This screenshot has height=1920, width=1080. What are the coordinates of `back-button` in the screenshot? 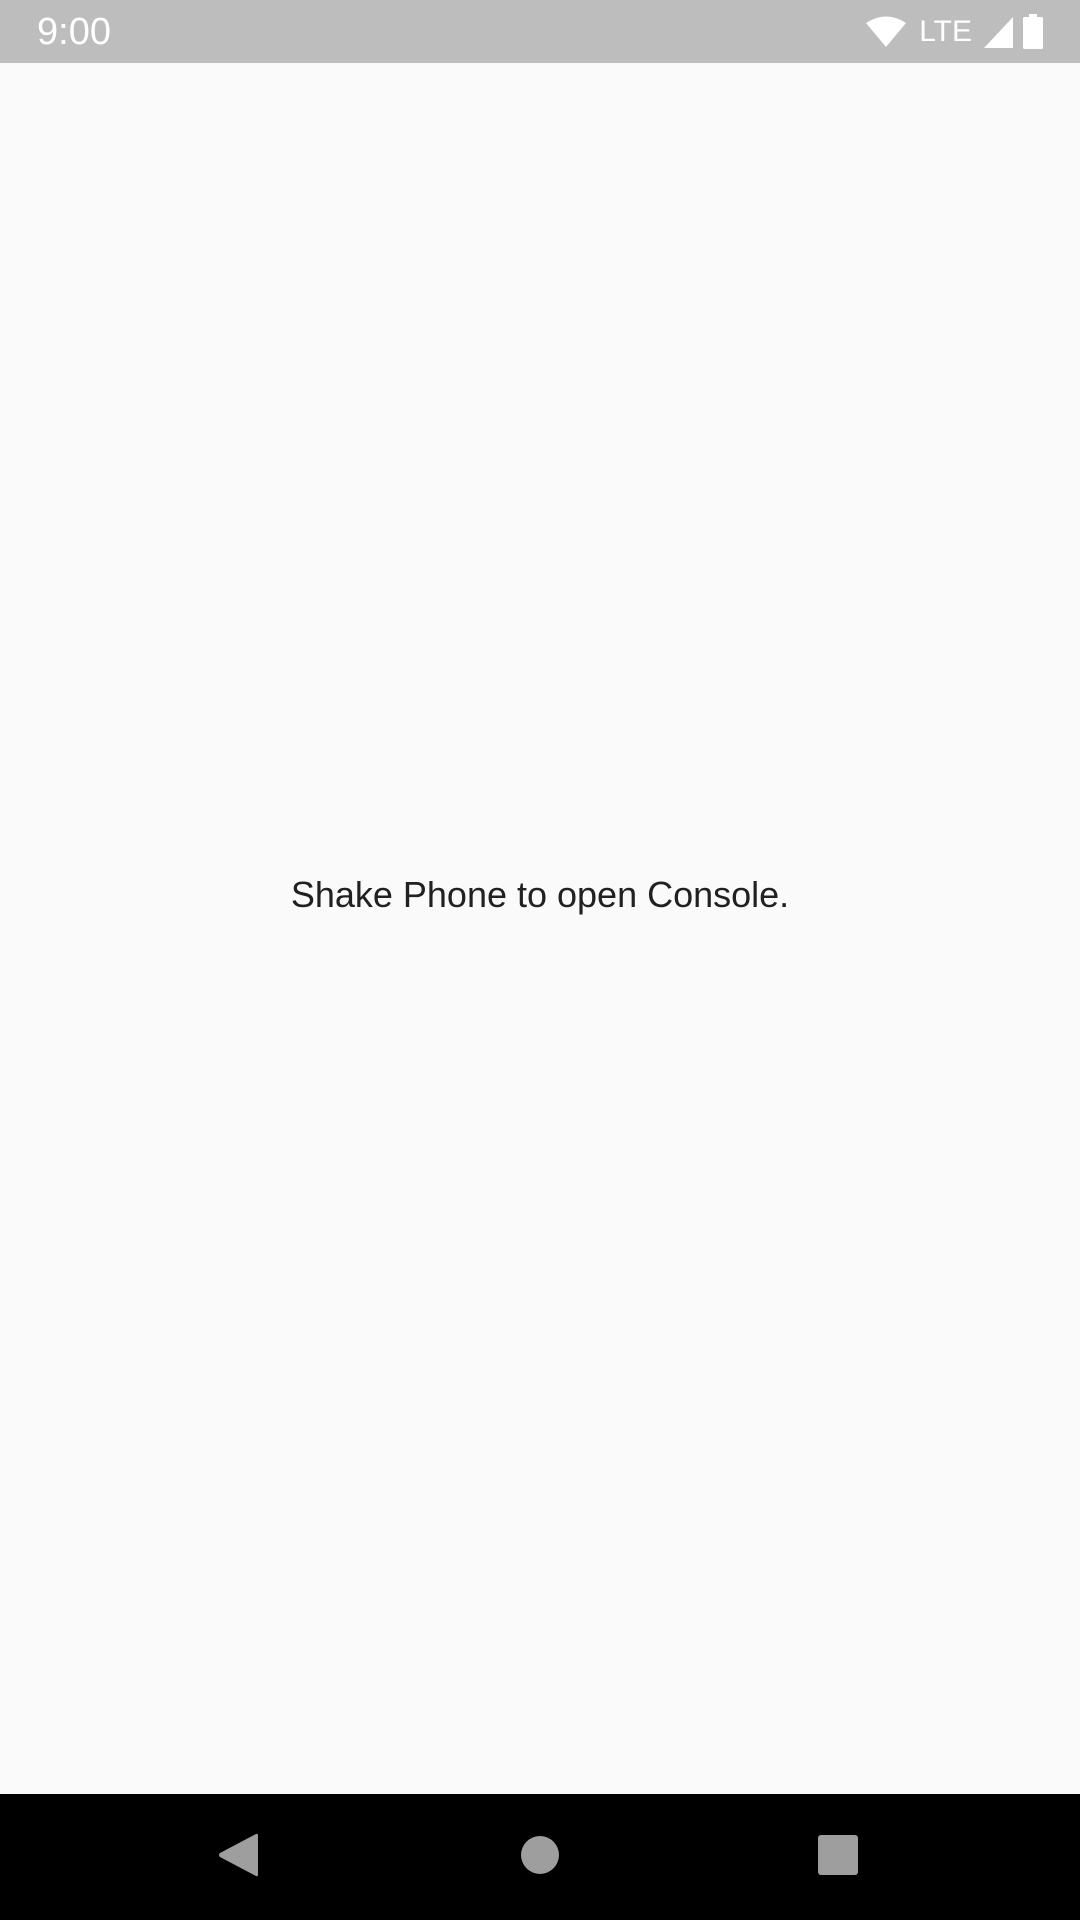 It's located at (238, 1857).